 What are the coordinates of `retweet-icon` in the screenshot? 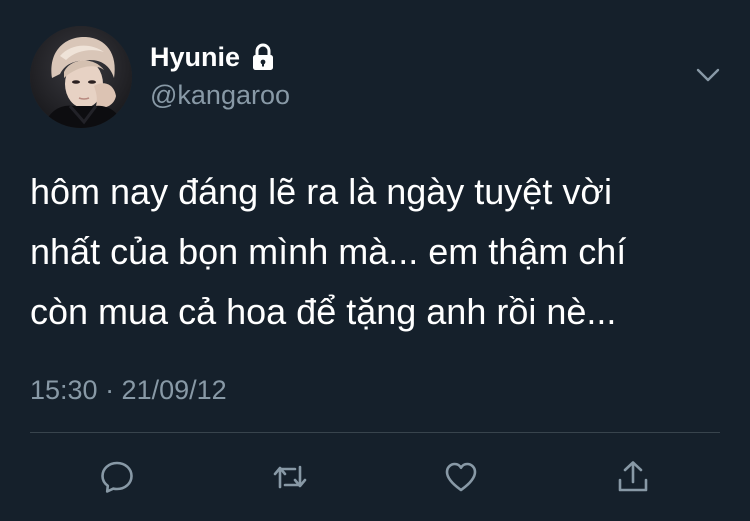 It's located at (290, 477).